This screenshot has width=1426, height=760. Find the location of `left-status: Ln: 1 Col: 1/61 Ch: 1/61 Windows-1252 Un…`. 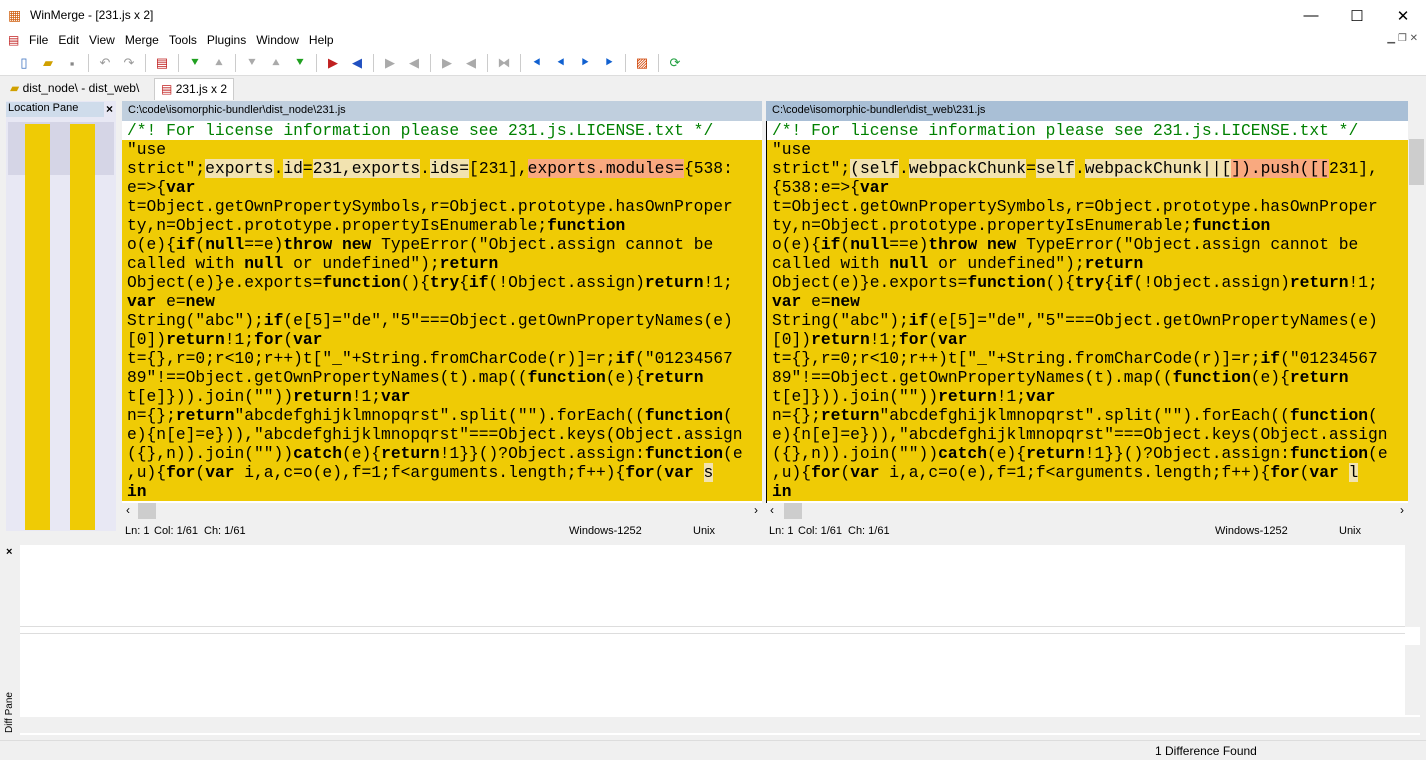

left-status: Ln: 1 Col: 1/61 Ch: 1/61 Windows-1252 Un… is located at coordinates (420, 531).